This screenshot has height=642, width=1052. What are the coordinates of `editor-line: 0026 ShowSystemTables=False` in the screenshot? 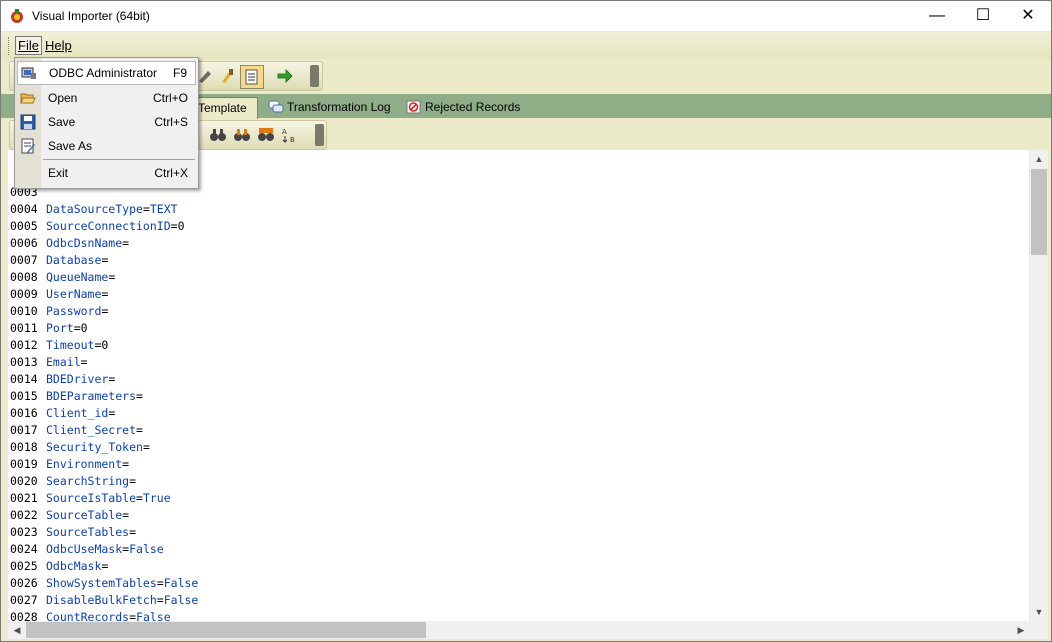 It's located at (103, 583).